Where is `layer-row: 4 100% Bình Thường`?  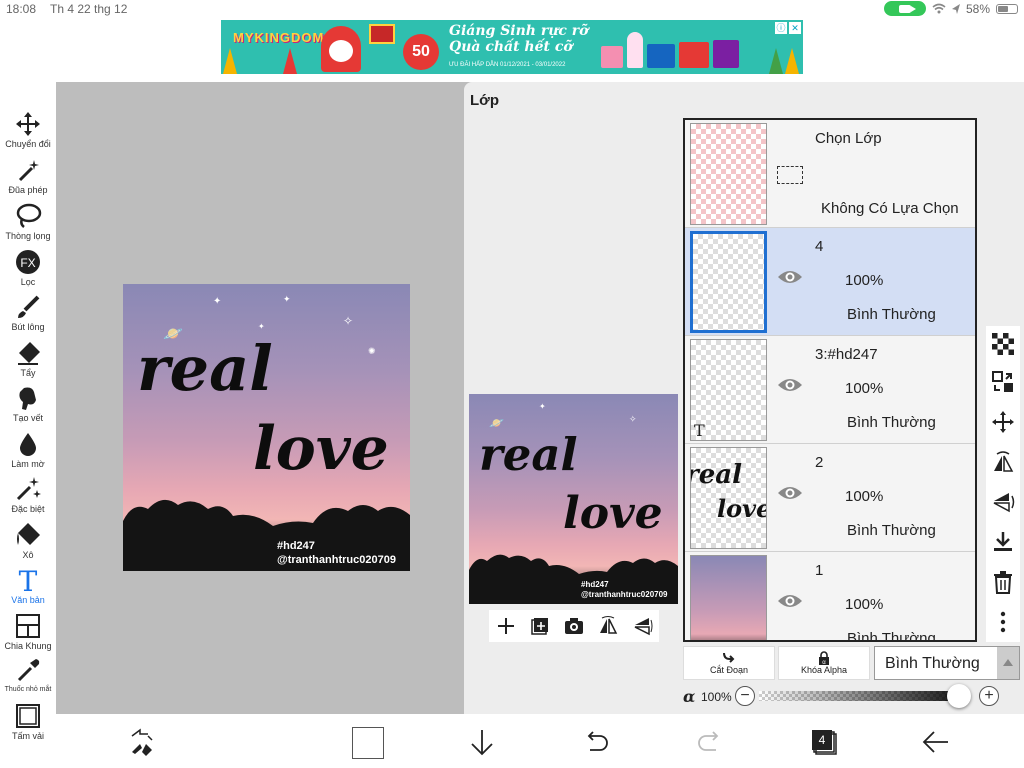 layer-row: 4 100% Bình Thường is located at coordinates (830, 282).